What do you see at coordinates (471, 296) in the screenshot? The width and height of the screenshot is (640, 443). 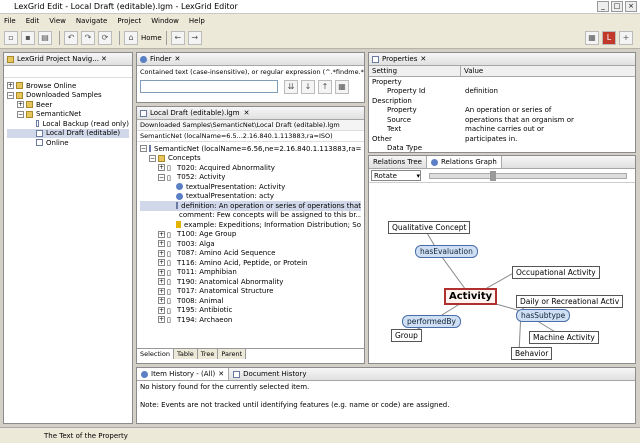 I see `graph-node-center: Activity` at bounding box center [471, 296].